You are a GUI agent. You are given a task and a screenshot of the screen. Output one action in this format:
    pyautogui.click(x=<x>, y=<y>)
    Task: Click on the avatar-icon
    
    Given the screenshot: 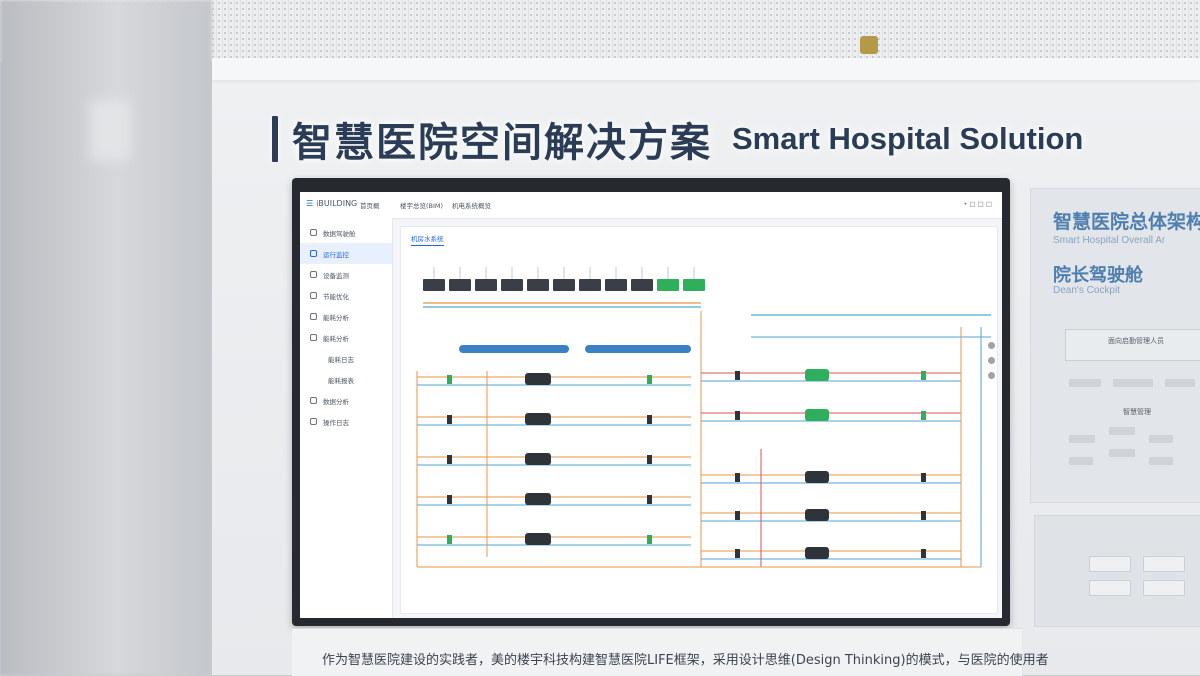 What is the action you would take?
    pyautogui.click(x=991, y=375)
    